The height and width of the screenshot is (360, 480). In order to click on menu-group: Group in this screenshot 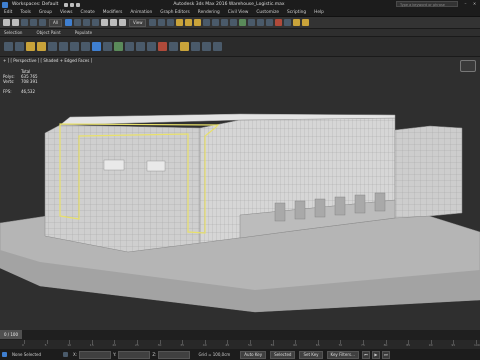, I will do `click(45, 12)`.